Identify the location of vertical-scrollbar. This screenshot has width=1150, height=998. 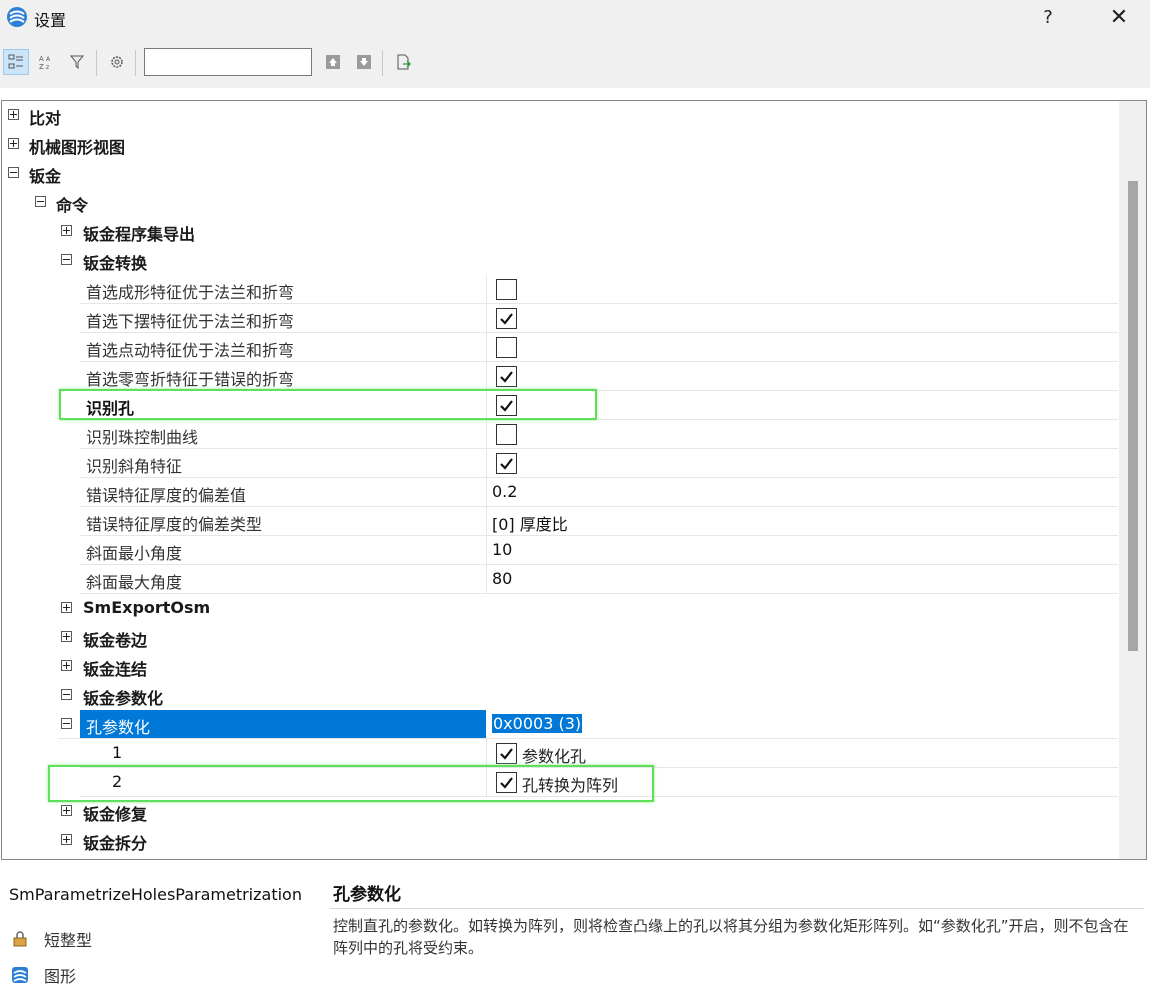
(1132, 480).